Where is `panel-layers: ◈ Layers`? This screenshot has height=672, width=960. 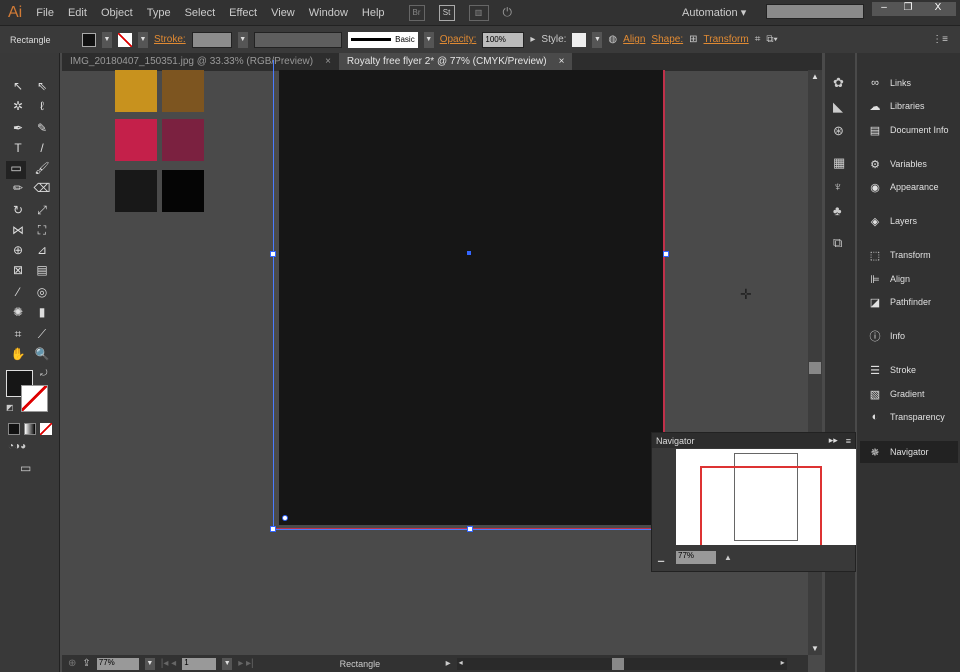 panel-layers: ◈ Layers is located at coordinates (909, 221).